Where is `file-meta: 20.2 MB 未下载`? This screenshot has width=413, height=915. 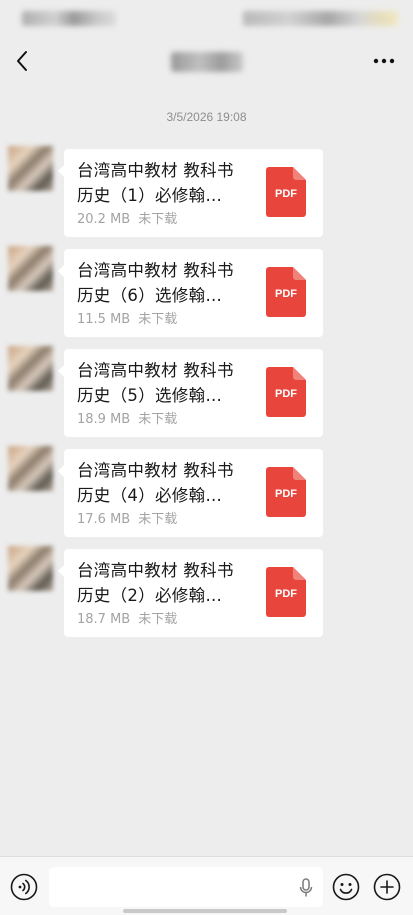
file-meta: 20.2 MB 未下载 is located at coordinates (127, 217).